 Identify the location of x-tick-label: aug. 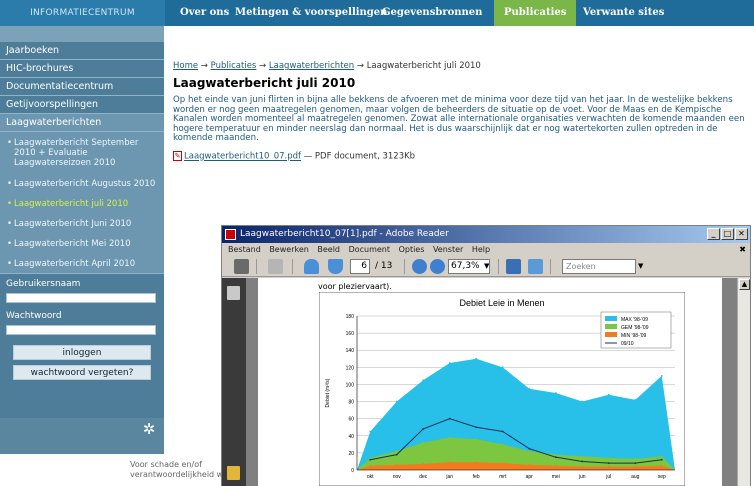
(635, 477).